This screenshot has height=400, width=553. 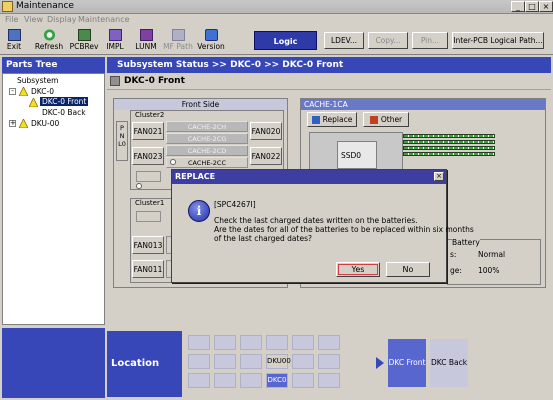 What do you see at coordinates (45, 6) in the screenshot?
I see `window-title: Maintenance` at bounding box center [45, 6].